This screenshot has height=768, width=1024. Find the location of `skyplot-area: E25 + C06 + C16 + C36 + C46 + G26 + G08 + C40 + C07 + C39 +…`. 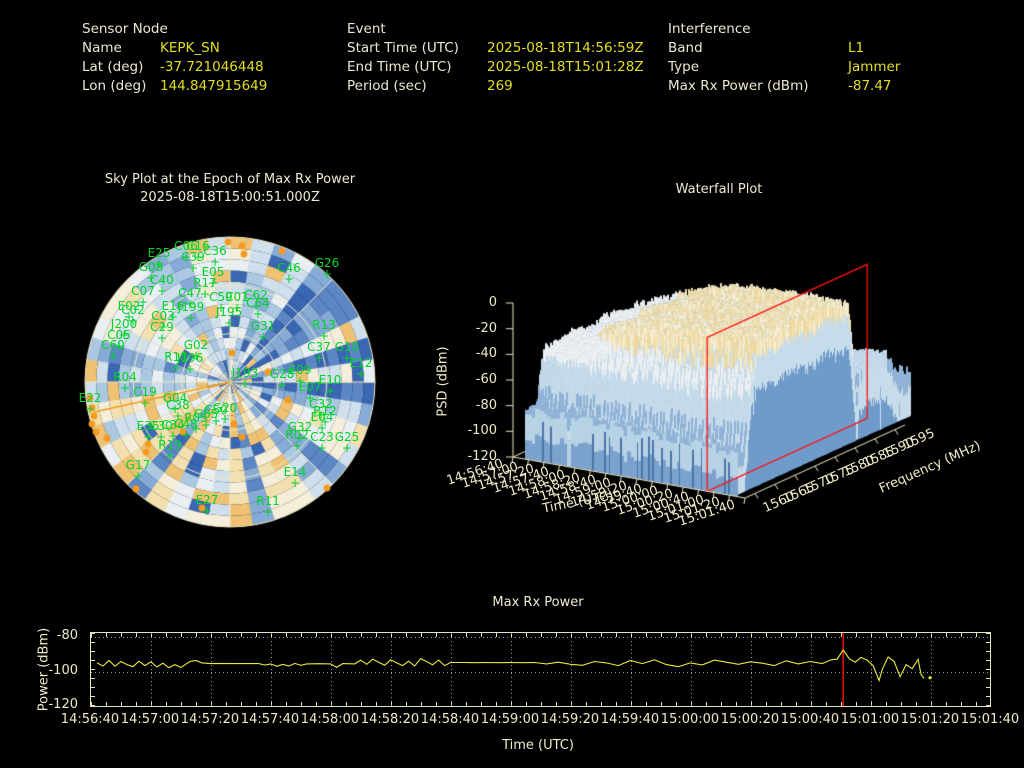

skyplot-area: E25 + C06 + C16 + C36 + C46 + G26 + G08 + C40 + C07 + C39 +… is located at coordinates (229, 382).